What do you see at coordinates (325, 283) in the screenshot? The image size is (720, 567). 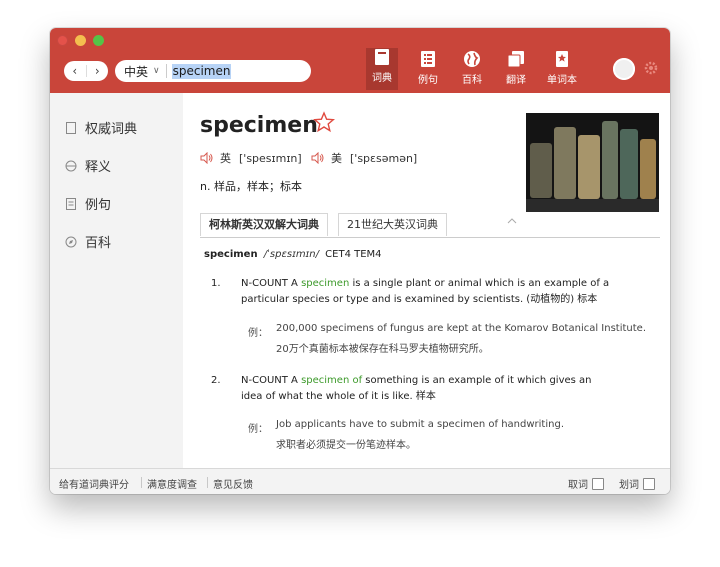 I see `sense-highlight: specimen` at bounding box center [325, 283].